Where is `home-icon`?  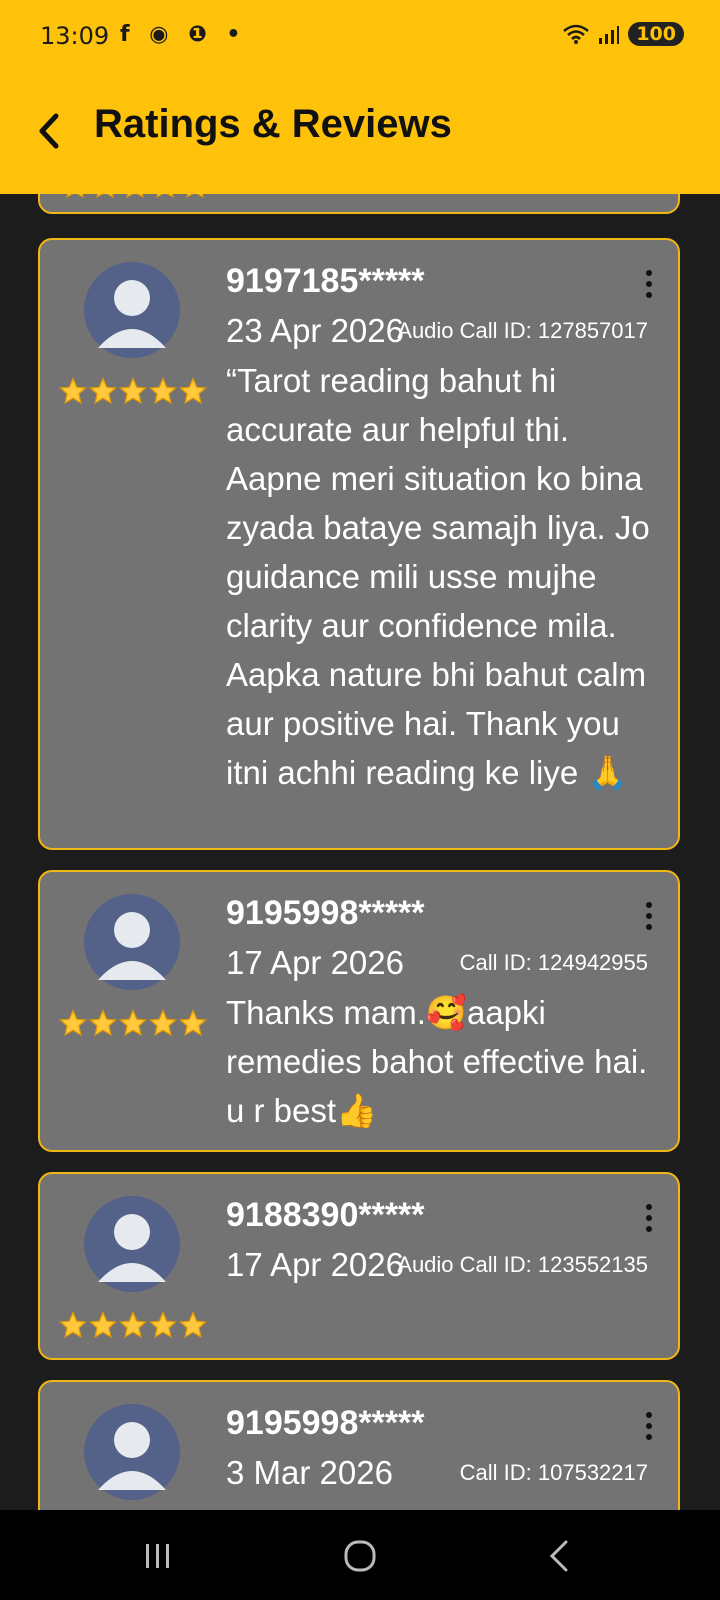
home-icon is located at coordinates (360, 1556).